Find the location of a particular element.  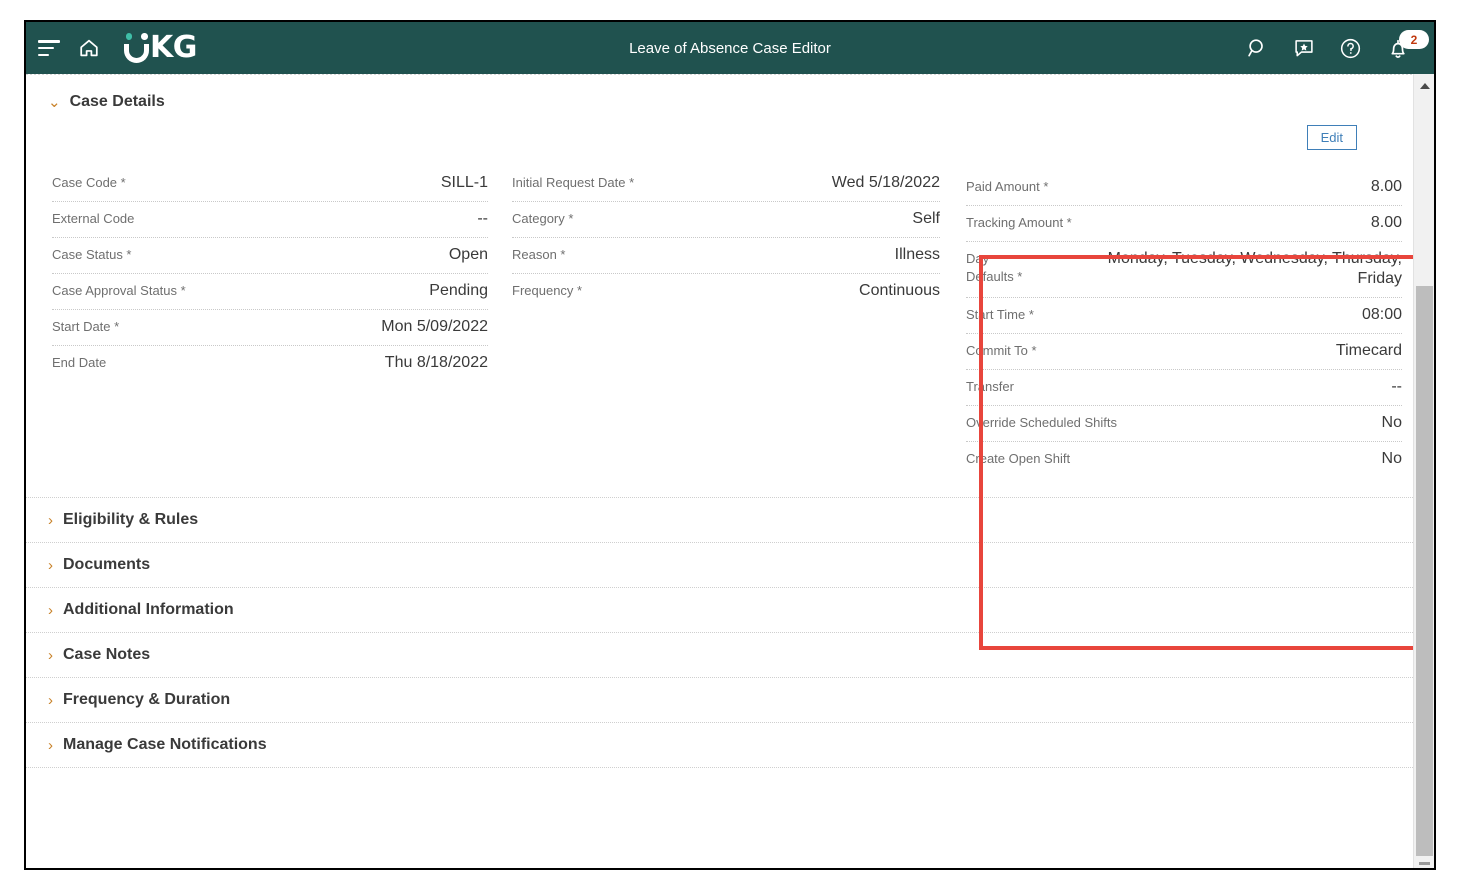

scroll-down-arrow-icon is located at coordinates (1424, 863).